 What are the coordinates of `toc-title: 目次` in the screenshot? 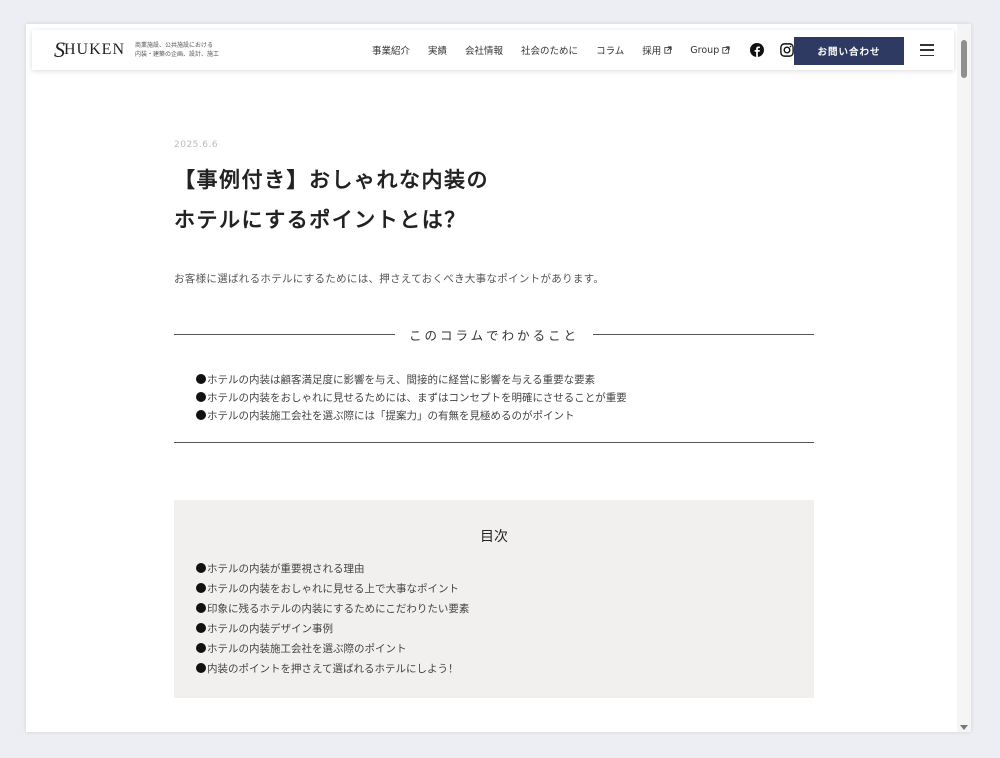 It's located at (494, 537).